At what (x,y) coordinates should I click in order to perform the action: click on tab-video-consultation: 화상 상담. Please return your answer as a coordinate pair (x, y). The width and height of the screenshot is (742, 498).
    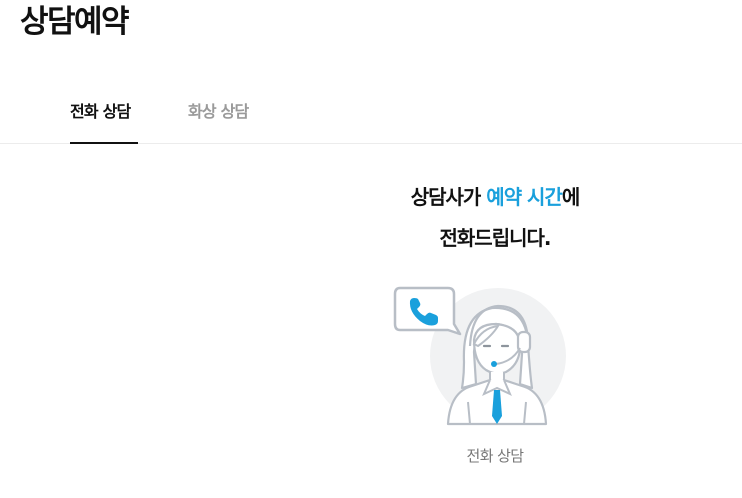
    Looking at the image, I should click on (218, 119).